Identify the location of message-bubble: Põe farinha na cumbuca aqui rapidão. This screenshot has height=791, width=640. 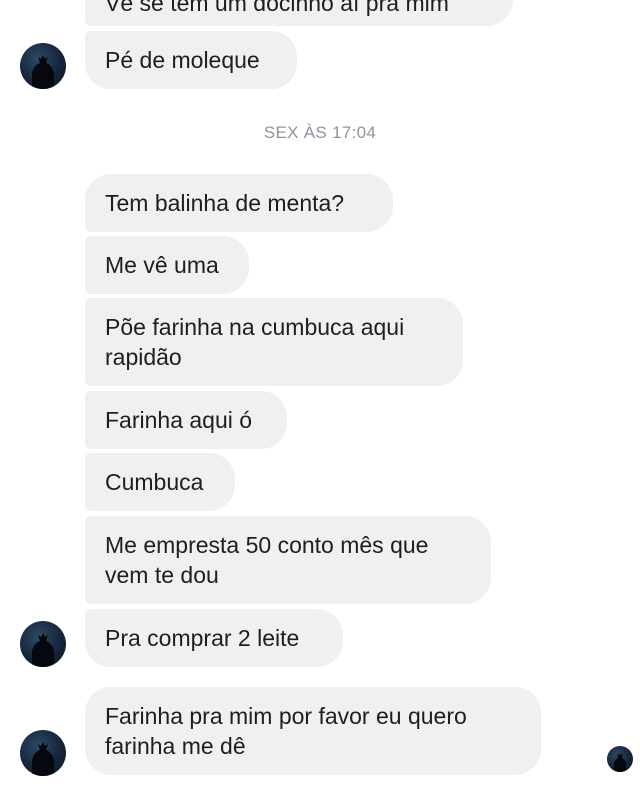
(274, 342).